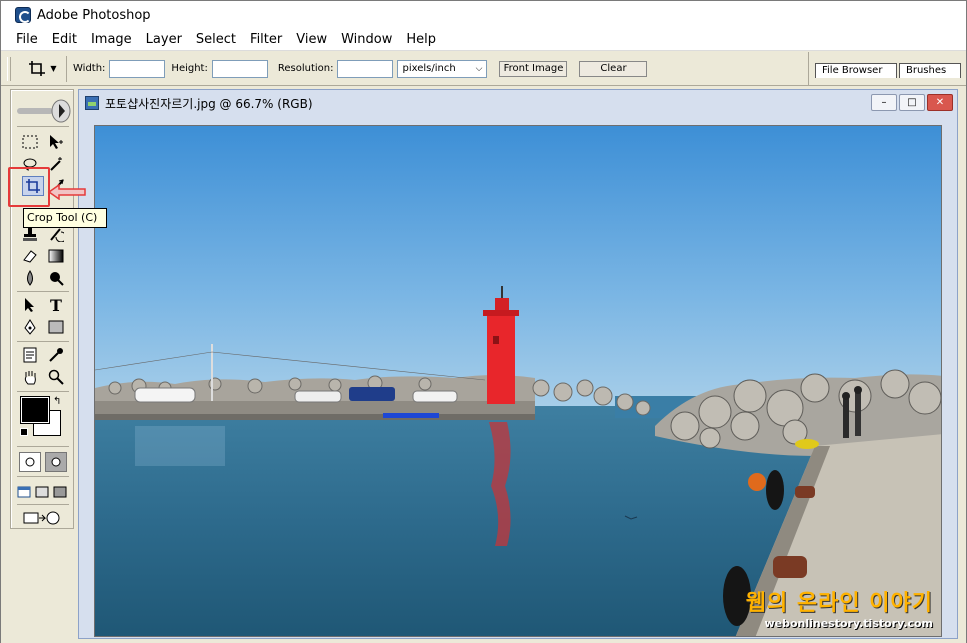 This screenshot has width=967, height=643. Describe the element at coordinates (518, 103) in the screenshot. I see `document-title-bar: 포토샵사진자르기.jpg @ 66.7% (RGB) – □ ✕` at that location.